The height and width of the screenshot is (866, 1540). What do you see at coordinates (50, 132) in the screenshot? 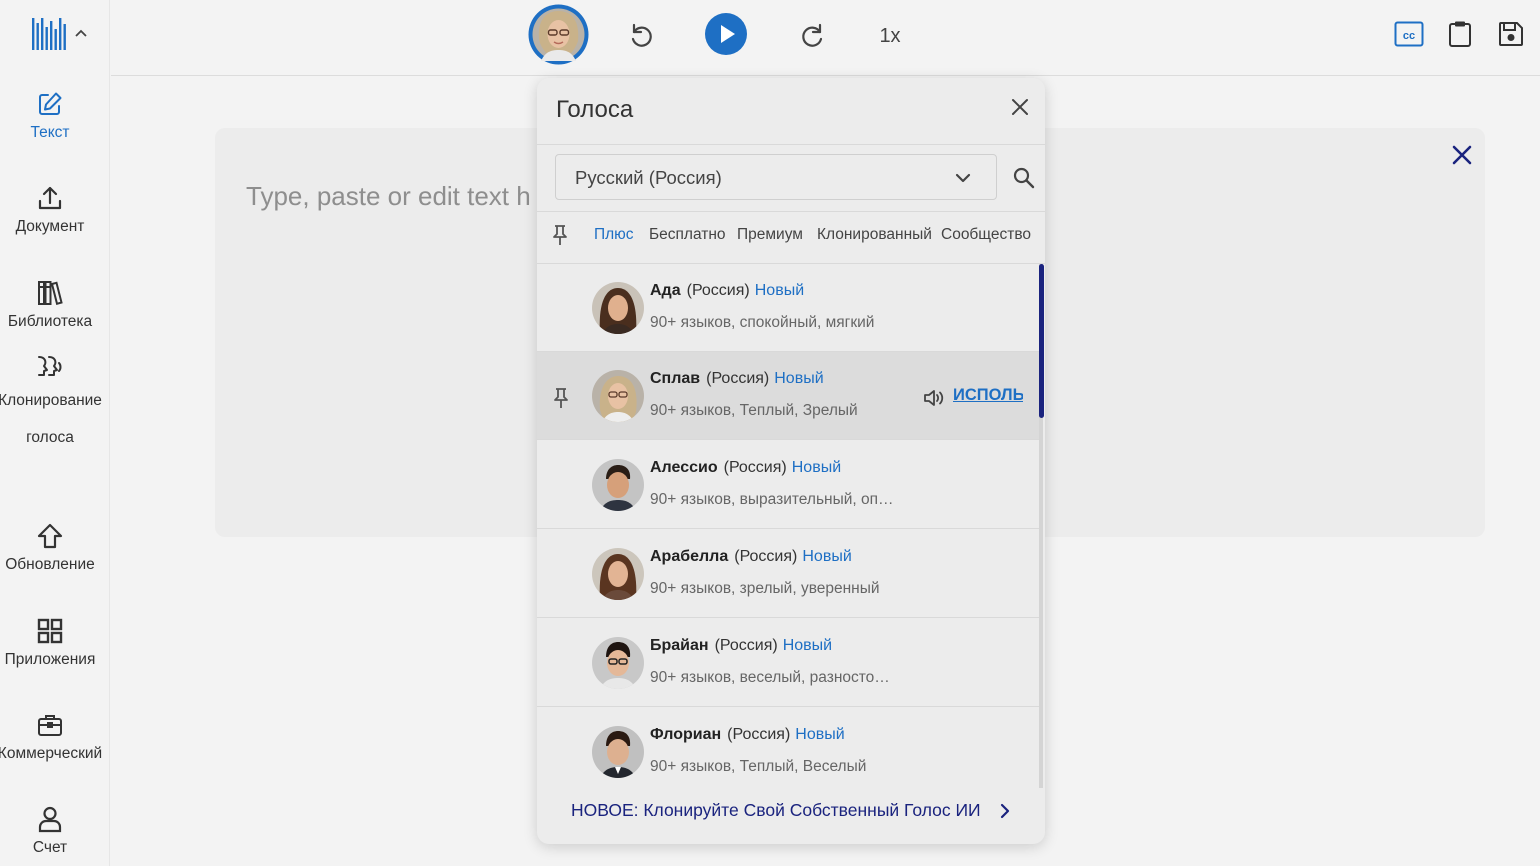
I see `sidebar-item-label: Текст` at bounding box center [50, 132].